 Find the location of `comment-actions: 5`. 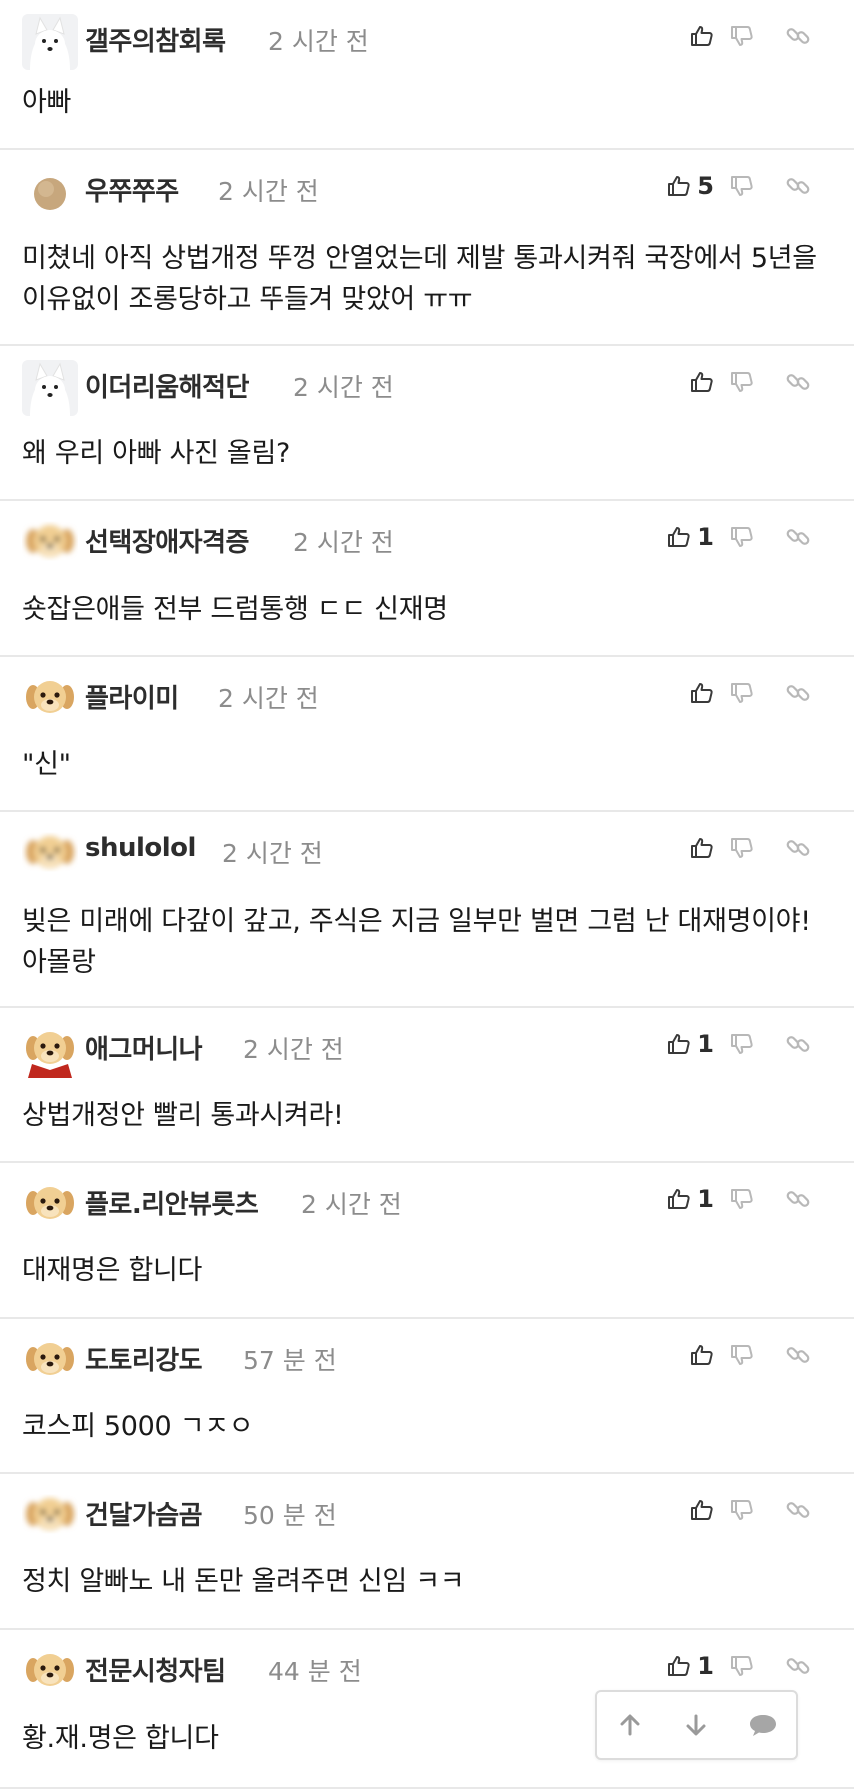

comment-actions: 5 is located at coordinates (738, 186).